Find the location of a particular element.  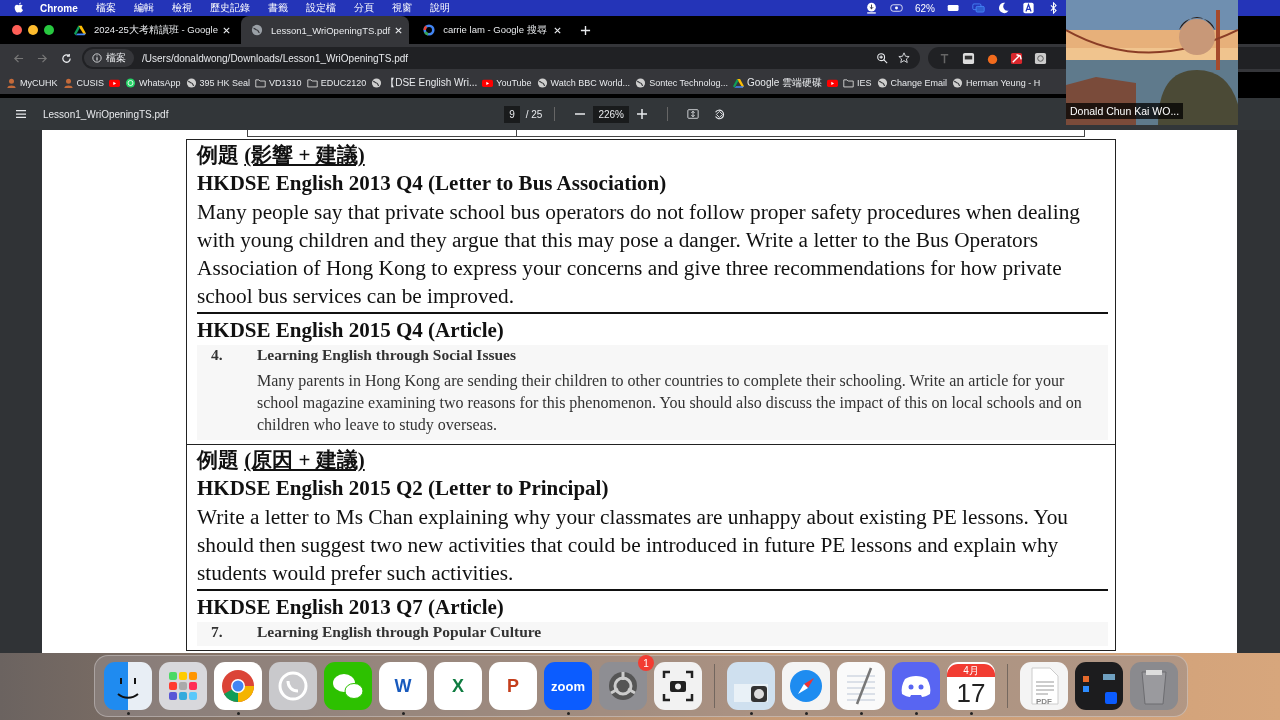

menu-item: 視窗 is located at coordinates (401, 8).